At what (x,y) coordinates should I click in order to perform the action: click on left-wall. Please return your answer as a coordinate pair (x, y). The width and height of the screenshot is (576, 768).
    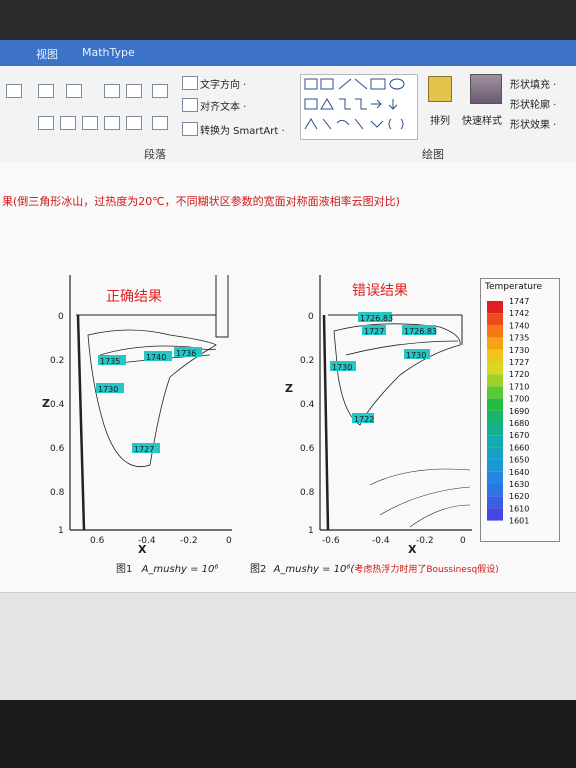
    Looking at the image, I should click on (81, 422).